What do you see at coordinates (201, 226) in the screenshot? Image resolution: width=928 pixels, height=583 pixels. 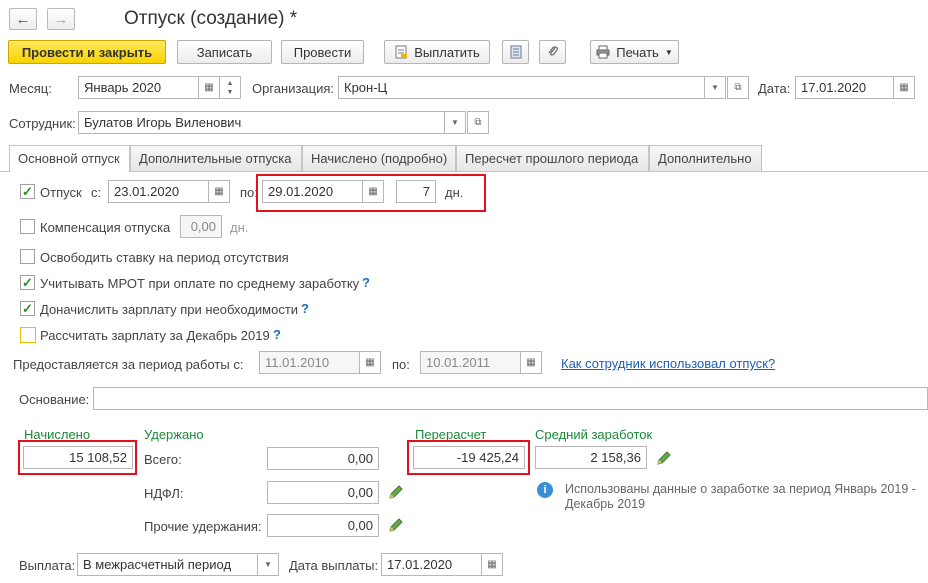 I see `compensation-days-field: 0,00` at bounding box center [201, 226].